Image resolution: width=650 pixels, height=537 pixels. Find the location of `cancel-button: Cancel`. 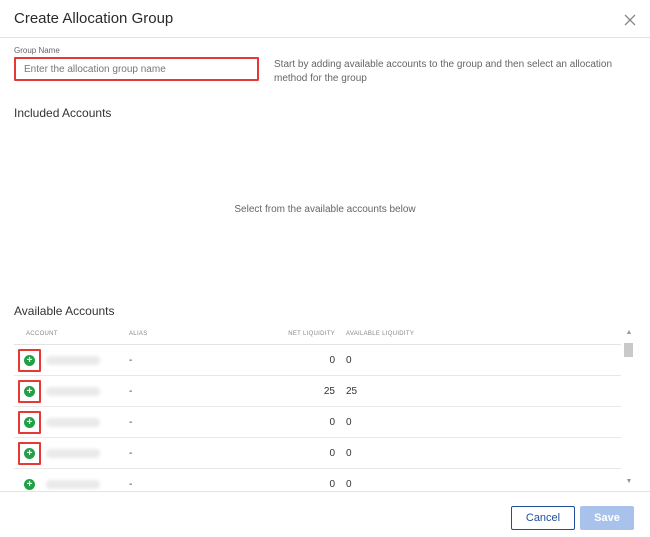

cancel-button: Cancel is located at coordinates (543, 518).